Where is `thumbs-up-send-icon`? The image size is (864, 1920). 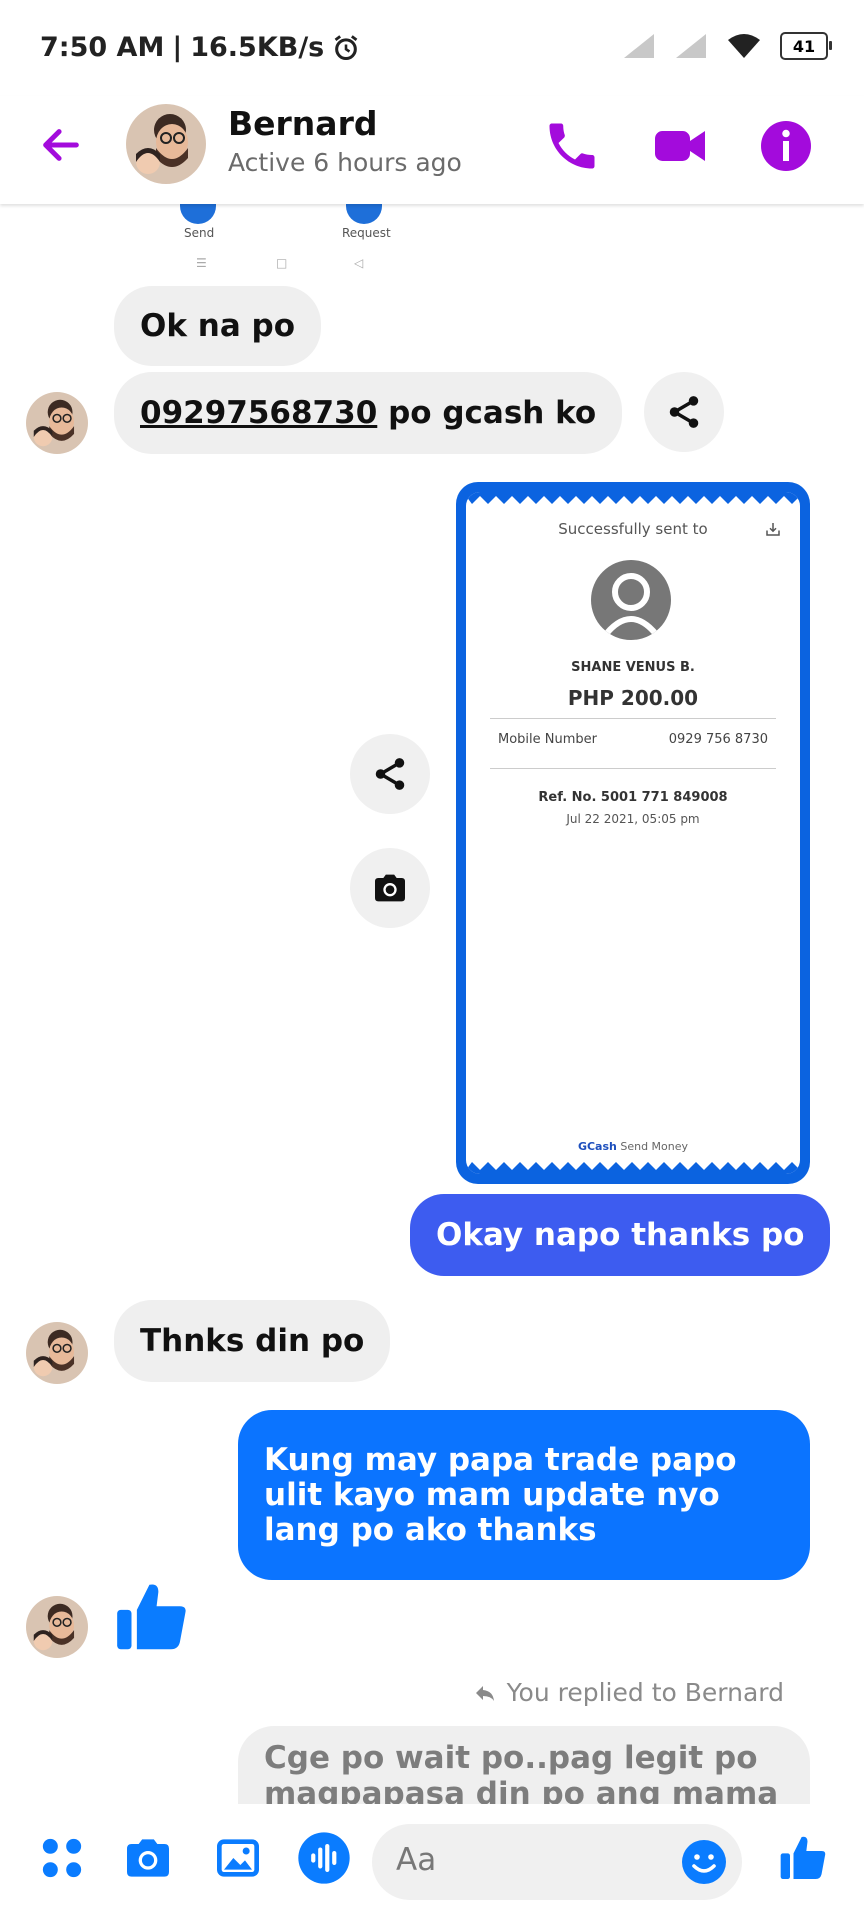
thumbs-up-send-icon is located at coordinates (804, 1858).